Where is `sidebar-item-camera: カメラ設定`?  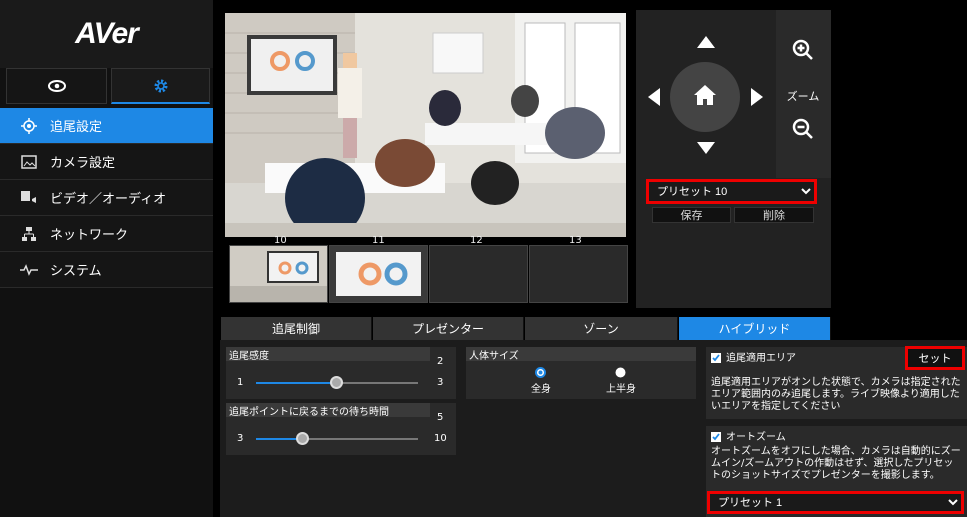
sidebar-item-camera: カメラ設定 is located at coordinates (106, 162).